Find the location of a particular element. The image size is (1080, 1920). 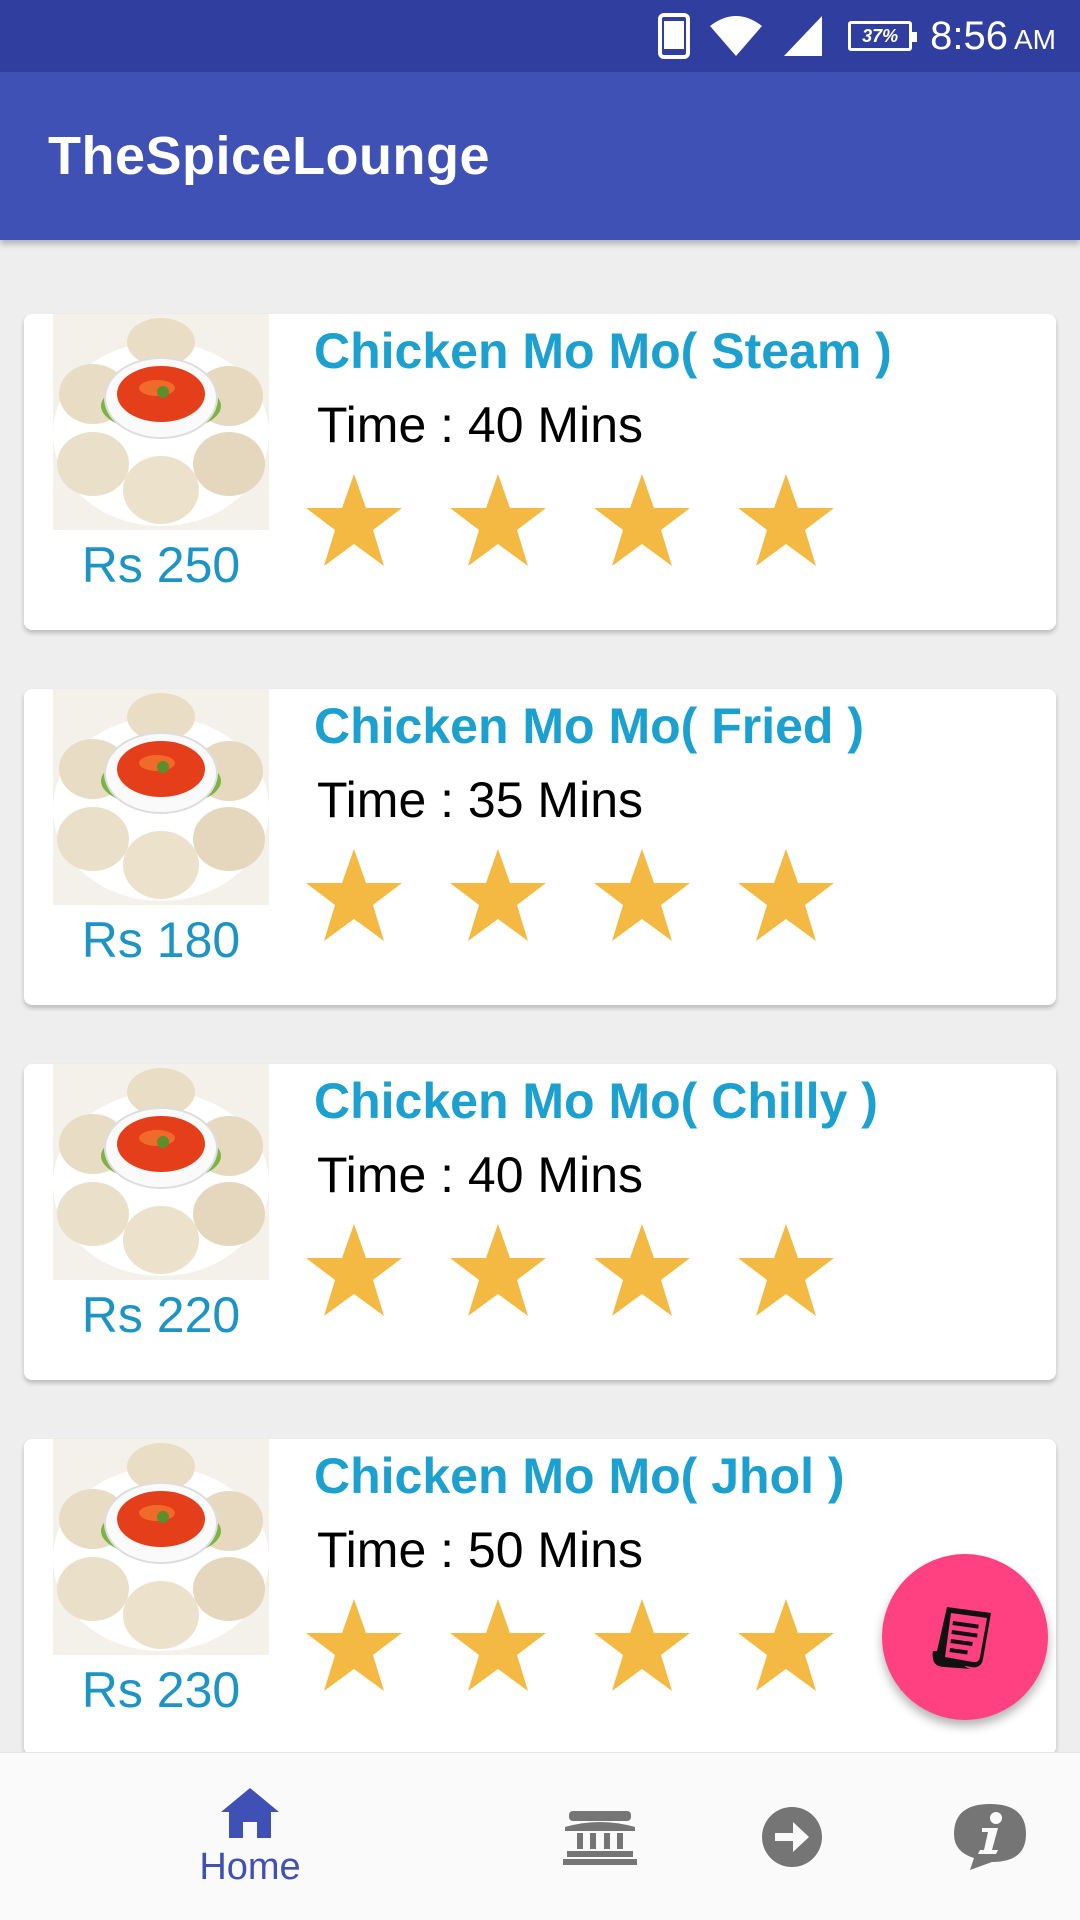

home-icon is located at coordinates (250, 1812).